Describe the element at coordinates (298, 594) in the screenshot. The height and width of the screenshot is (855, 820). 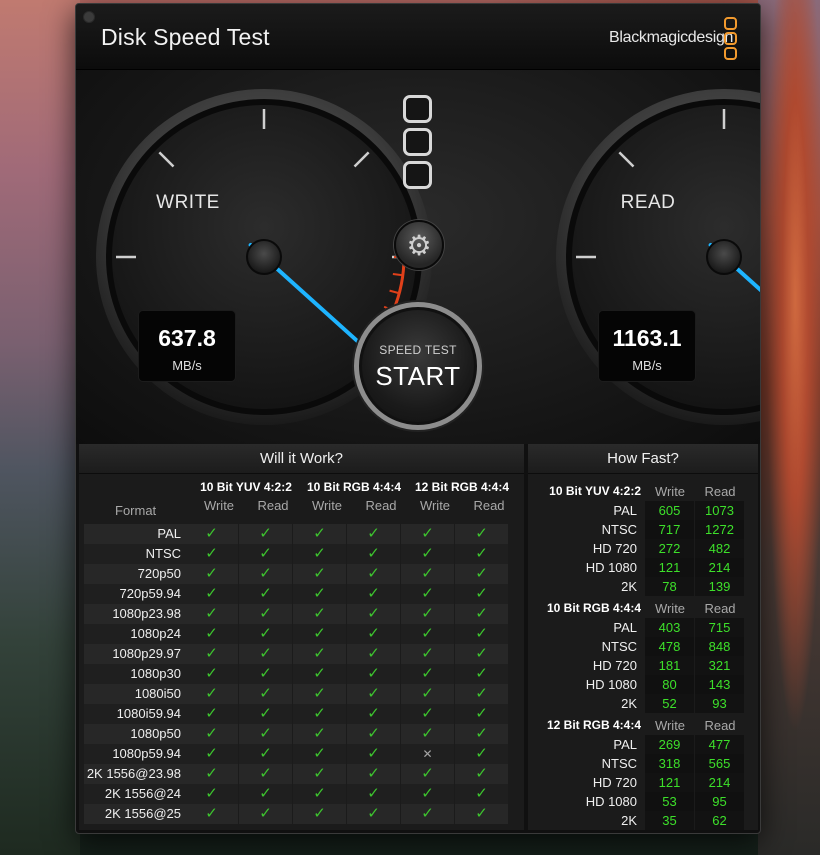
I see `table-row: 720p59.94 ✓ ✓ ✓ ✓ ✓ ✓` at that location.